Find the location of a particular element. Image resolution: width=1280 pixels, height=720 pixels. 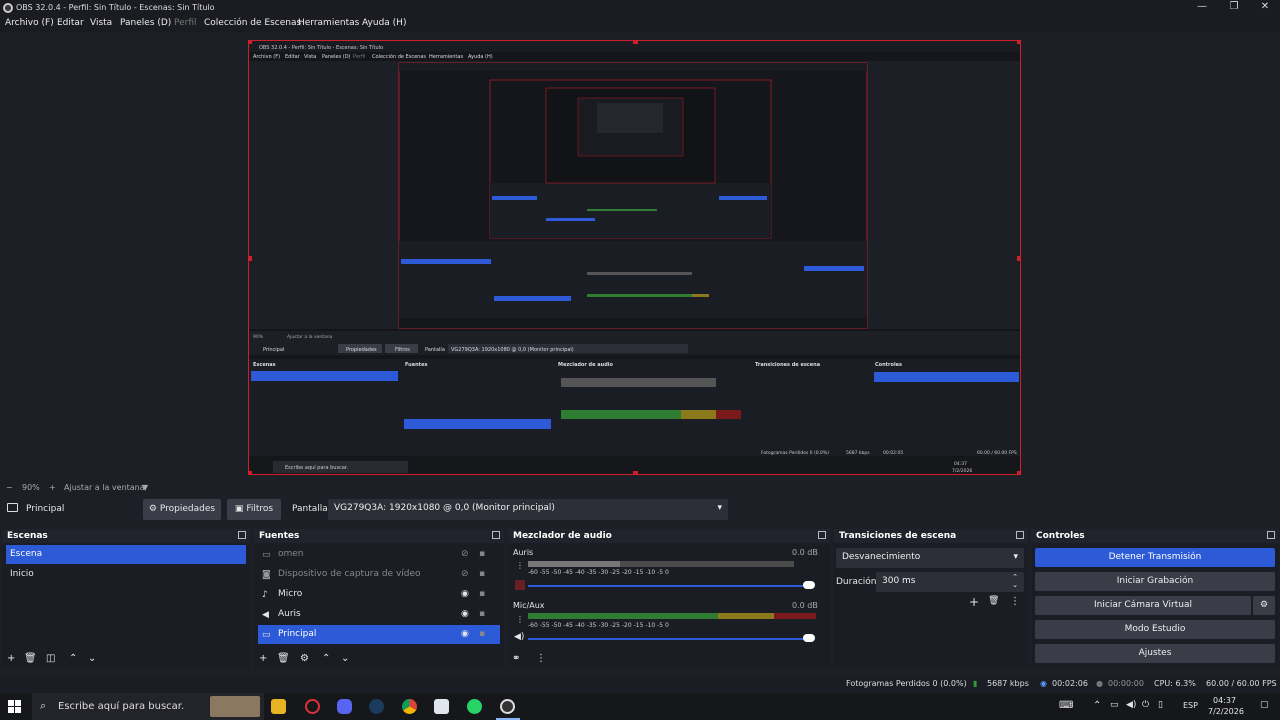

mixer-title: Mezclador de audio is located at coordinates (562, 536).